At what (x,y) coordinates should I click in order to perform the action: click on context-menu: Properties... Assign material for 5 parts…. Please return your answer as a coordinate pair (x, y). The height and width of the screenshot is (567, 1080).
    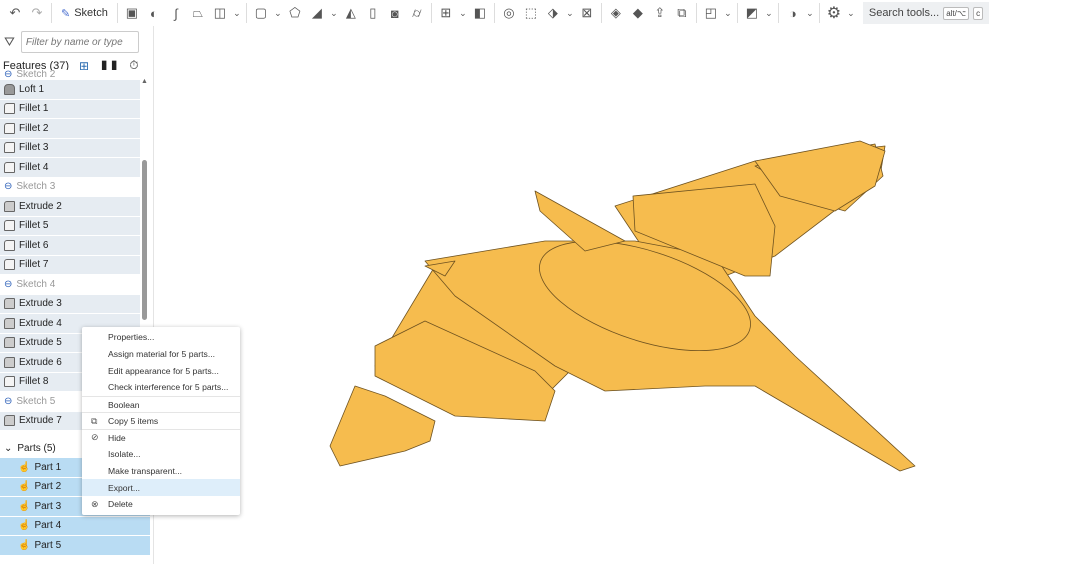
    Looking at the image, I should click on (161, 421).